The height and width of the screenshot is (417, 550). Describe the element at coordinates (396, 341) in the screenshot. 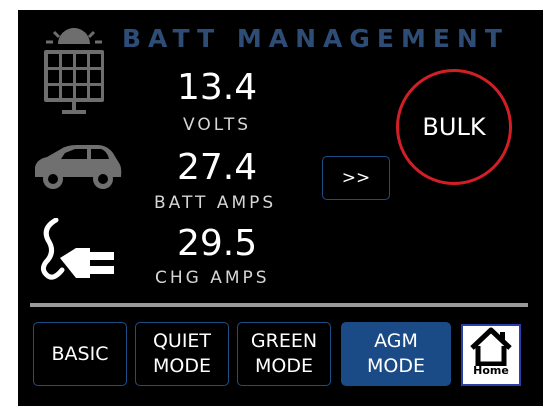

I see `mode-agm-label-1: AGM` at that location.